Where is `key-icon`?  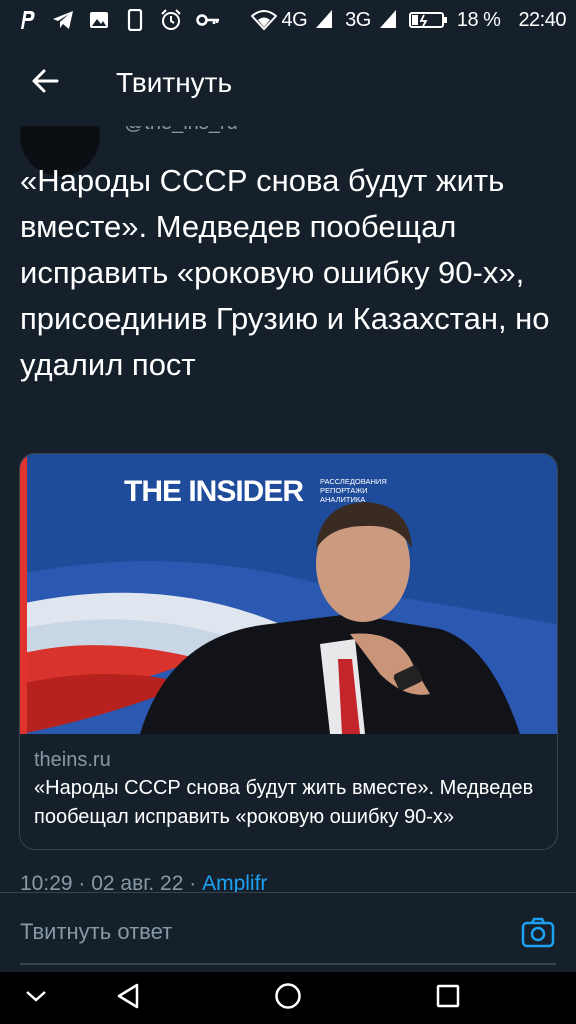 key-icon is located at coordinates (207, 20).